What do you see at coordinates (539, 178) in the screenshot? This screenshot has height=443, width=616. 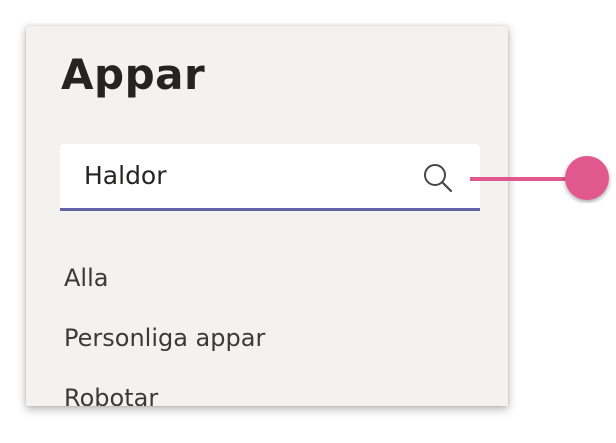 I see `callout-pointer` at bounding box center [539, 178].